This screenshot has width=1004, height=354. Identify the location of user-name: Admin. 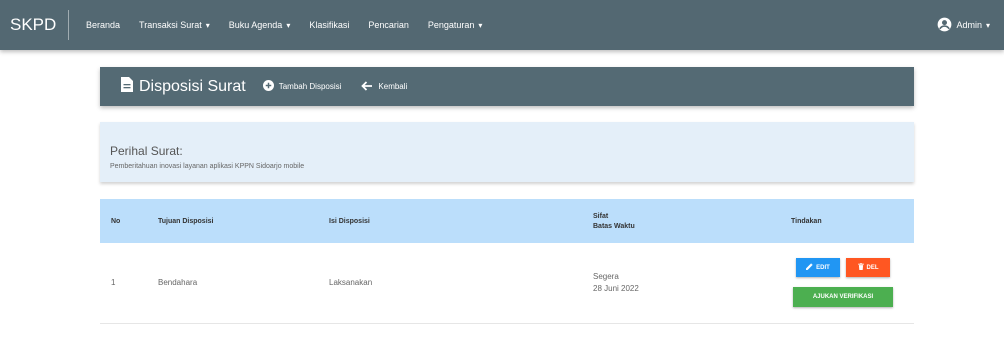
(969, 25).